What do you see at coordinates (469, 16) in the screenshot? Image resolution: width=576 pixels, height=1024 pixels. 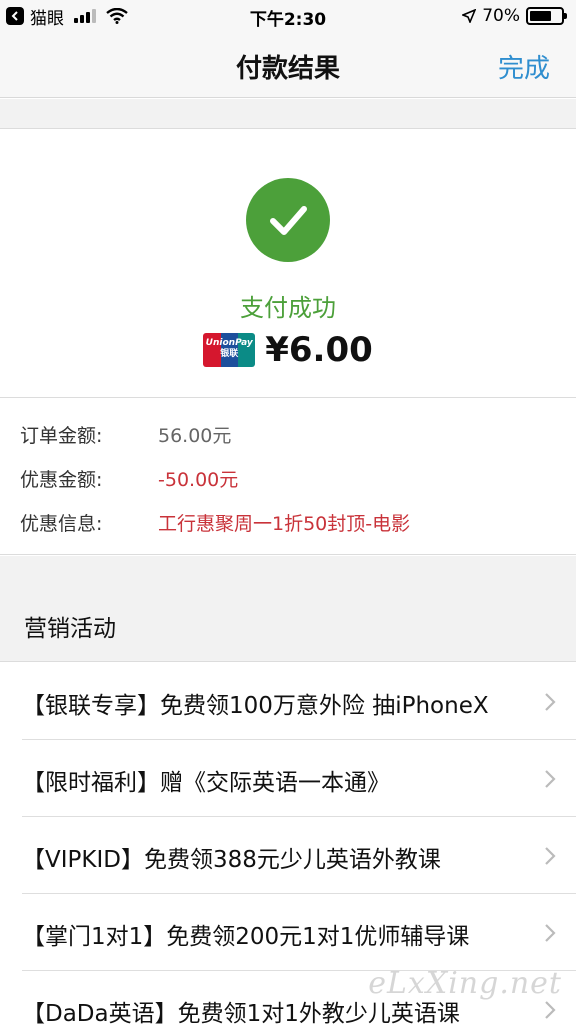 I see `location-icon` at bounding box center [469, 16].